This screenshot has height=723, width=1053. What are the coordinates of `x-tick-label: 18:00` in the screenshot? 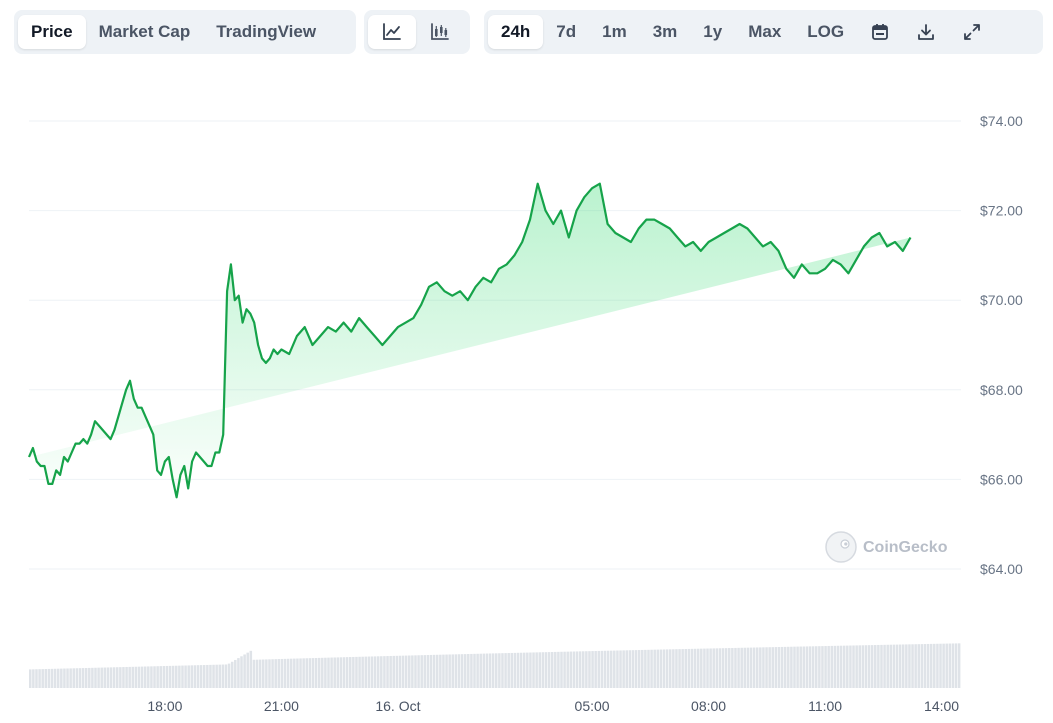 It's located at (164, 706).